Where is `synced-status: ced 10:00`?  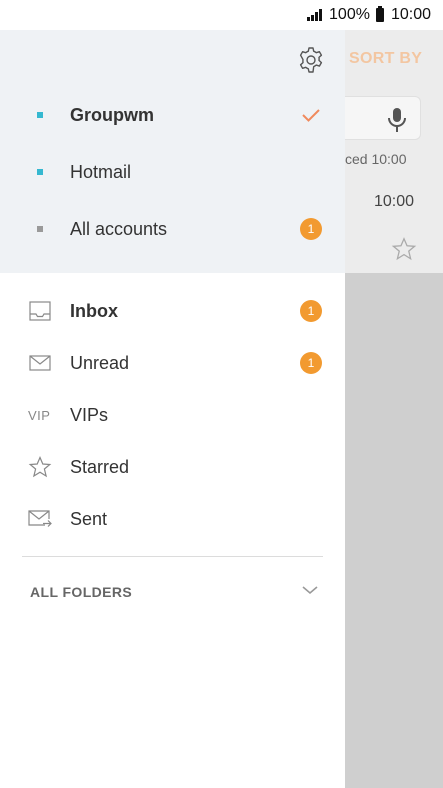 synced-status: ced 10:00 is located at coordinates (376, 159).